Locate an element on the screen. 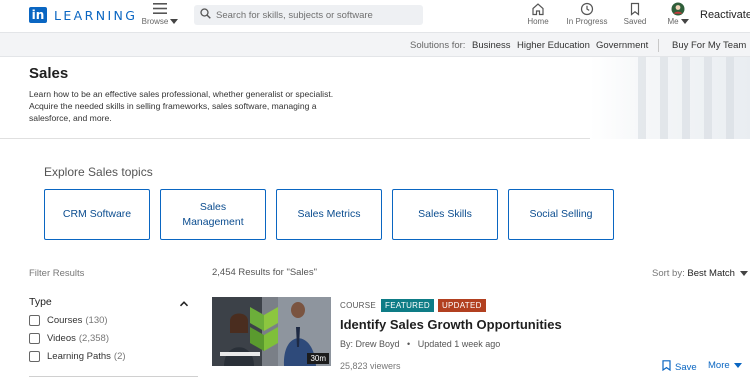 Image resolution: width=750 pixels, height=385 pixels. content-type-label: COURSE is located at coordinates (358, 305).